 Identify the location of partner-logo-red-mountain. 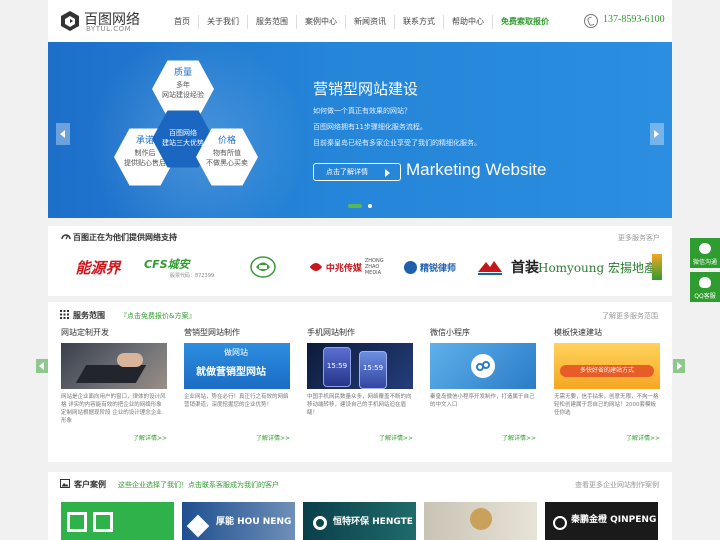
(490, 267).